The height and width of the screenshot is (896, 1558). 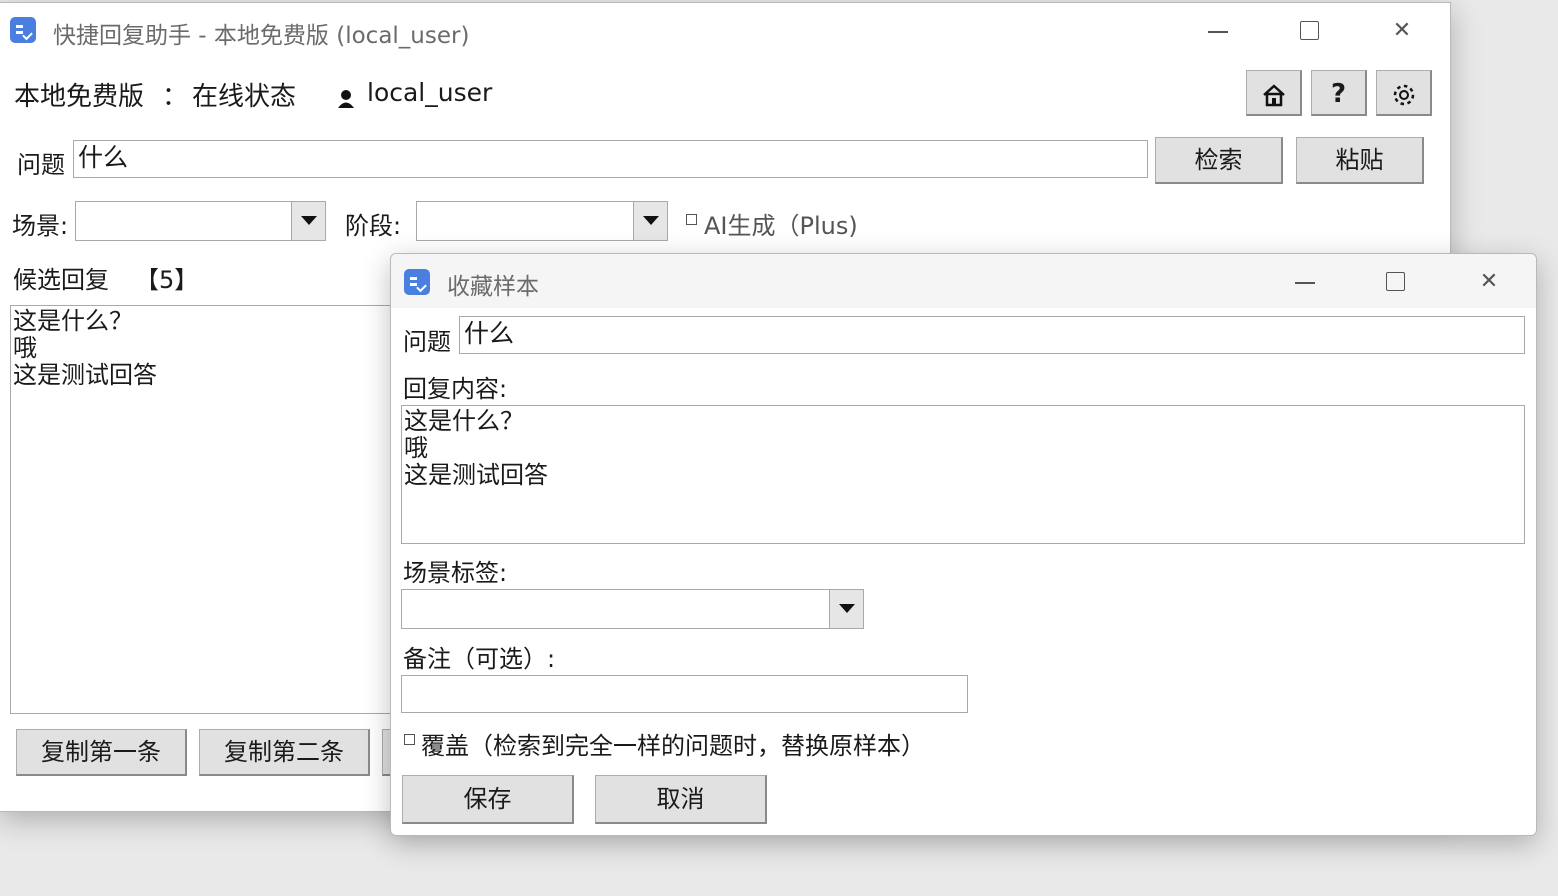 I want to click on reply-line: 哦, so click(x=416, y=448).